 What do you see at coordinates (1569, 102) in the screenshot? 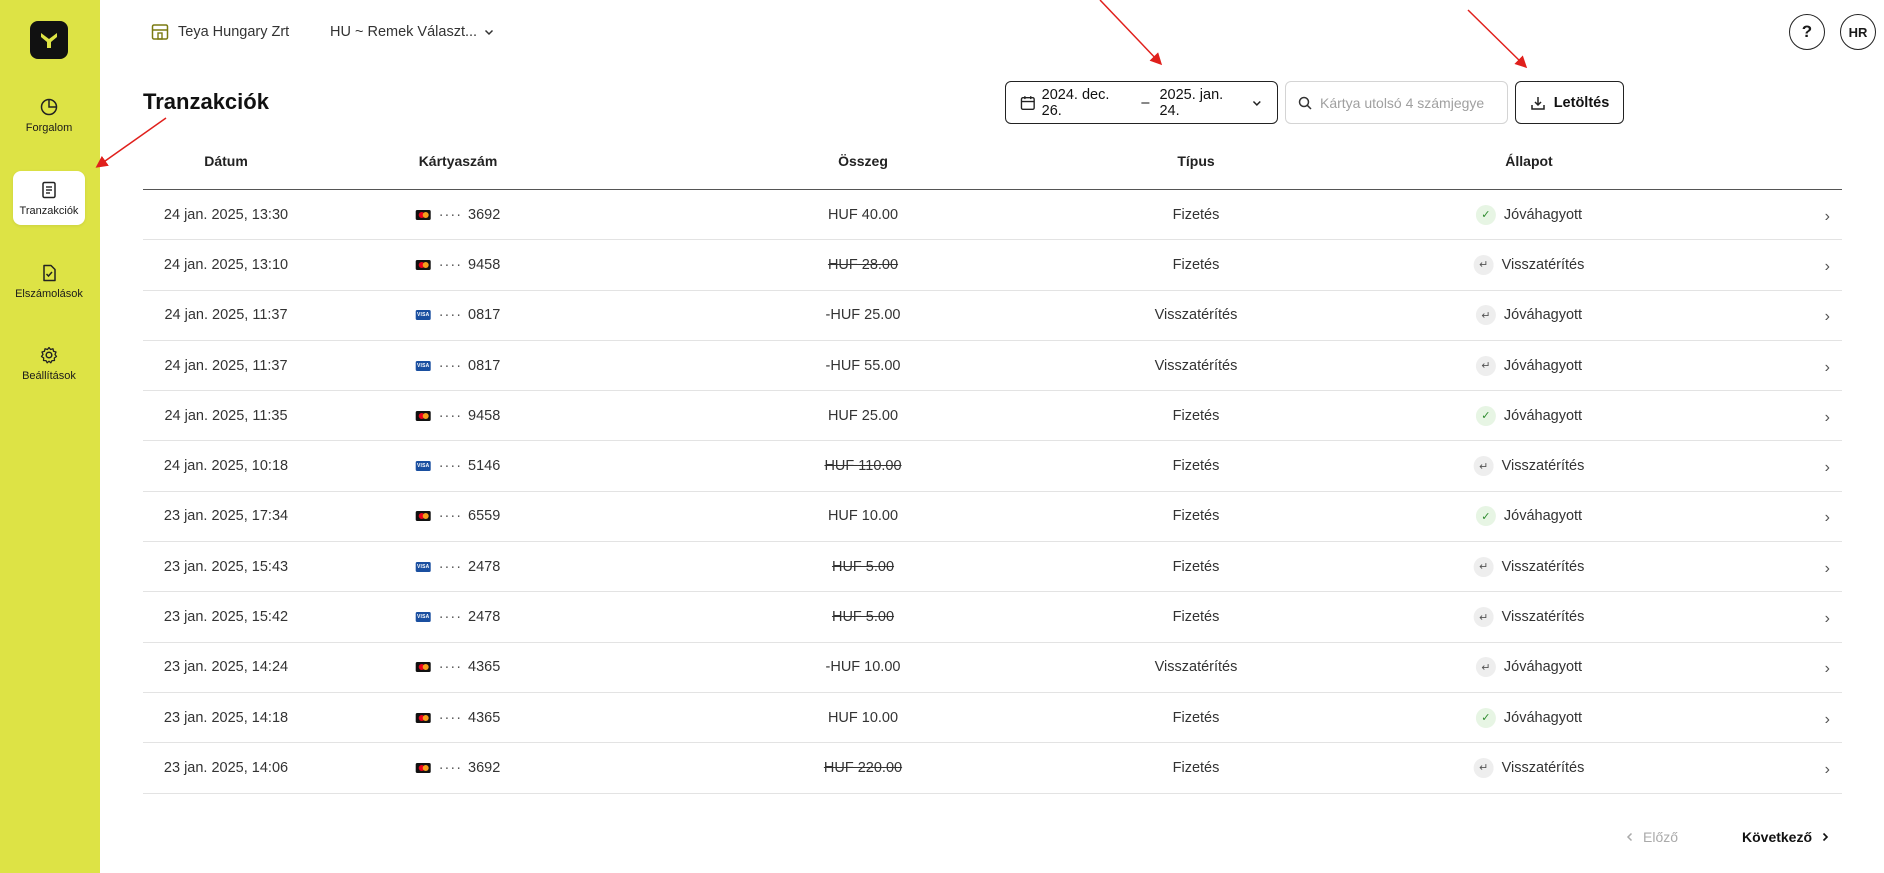
I see `download-button: Letöltés` at bounding box center [1569, 102].